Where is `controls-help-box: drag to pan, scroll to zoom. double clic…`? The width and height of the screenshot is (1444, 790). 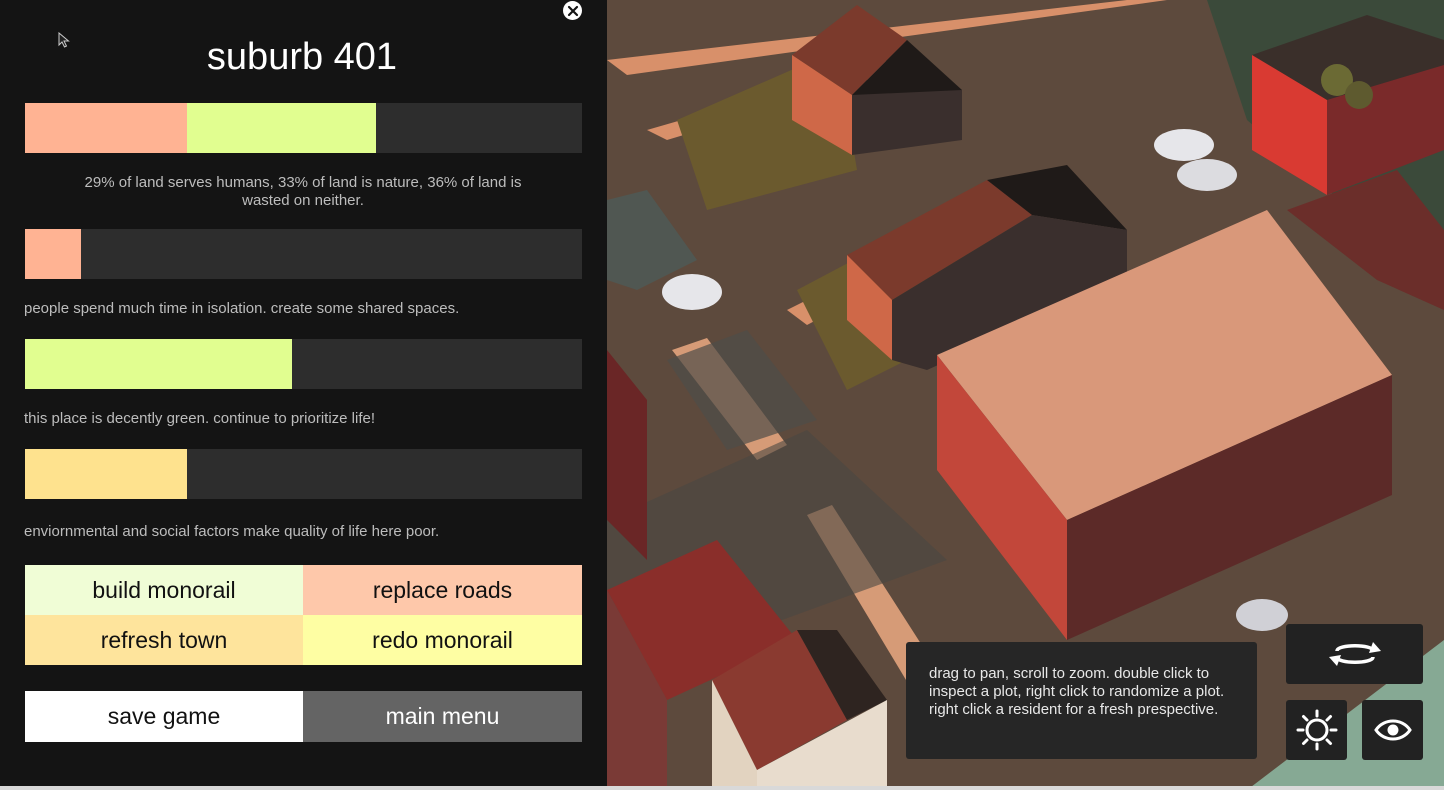 controls-help-box: drag to pan, scroll to zoom. double clic… is located at coordinates (1081, 700).